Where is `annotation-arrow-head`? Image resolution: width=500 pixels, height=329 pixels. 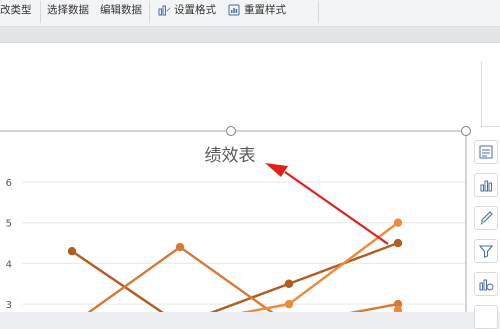
annotation-arrow-head is located at coordinates (276, 170).